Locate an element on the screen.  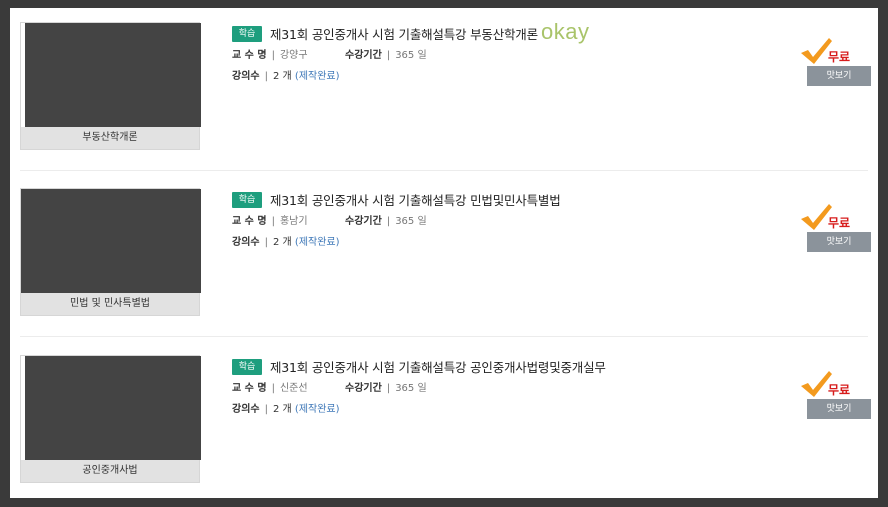
professor-name: 홍남기 is located at coordinates (293, 221).